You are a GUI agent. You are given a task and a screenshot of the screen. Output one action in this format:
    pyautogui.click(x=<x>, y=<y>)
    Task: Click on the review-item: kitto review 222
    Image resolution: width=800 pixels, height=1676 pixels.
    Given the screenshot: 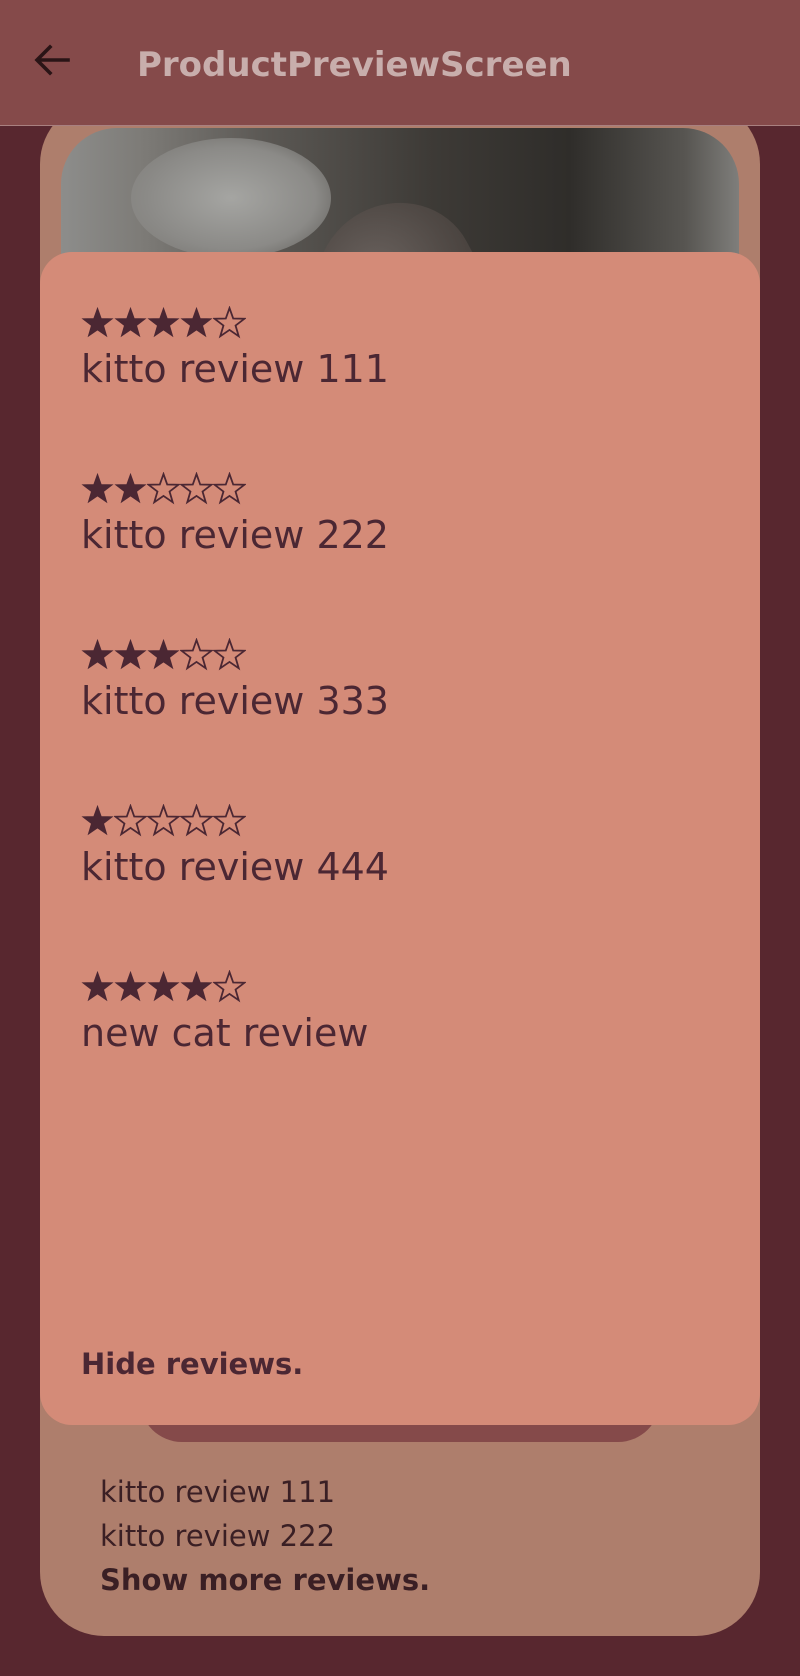 What is the action you would take?
    pyautogui.click(x=235, y=549)
    